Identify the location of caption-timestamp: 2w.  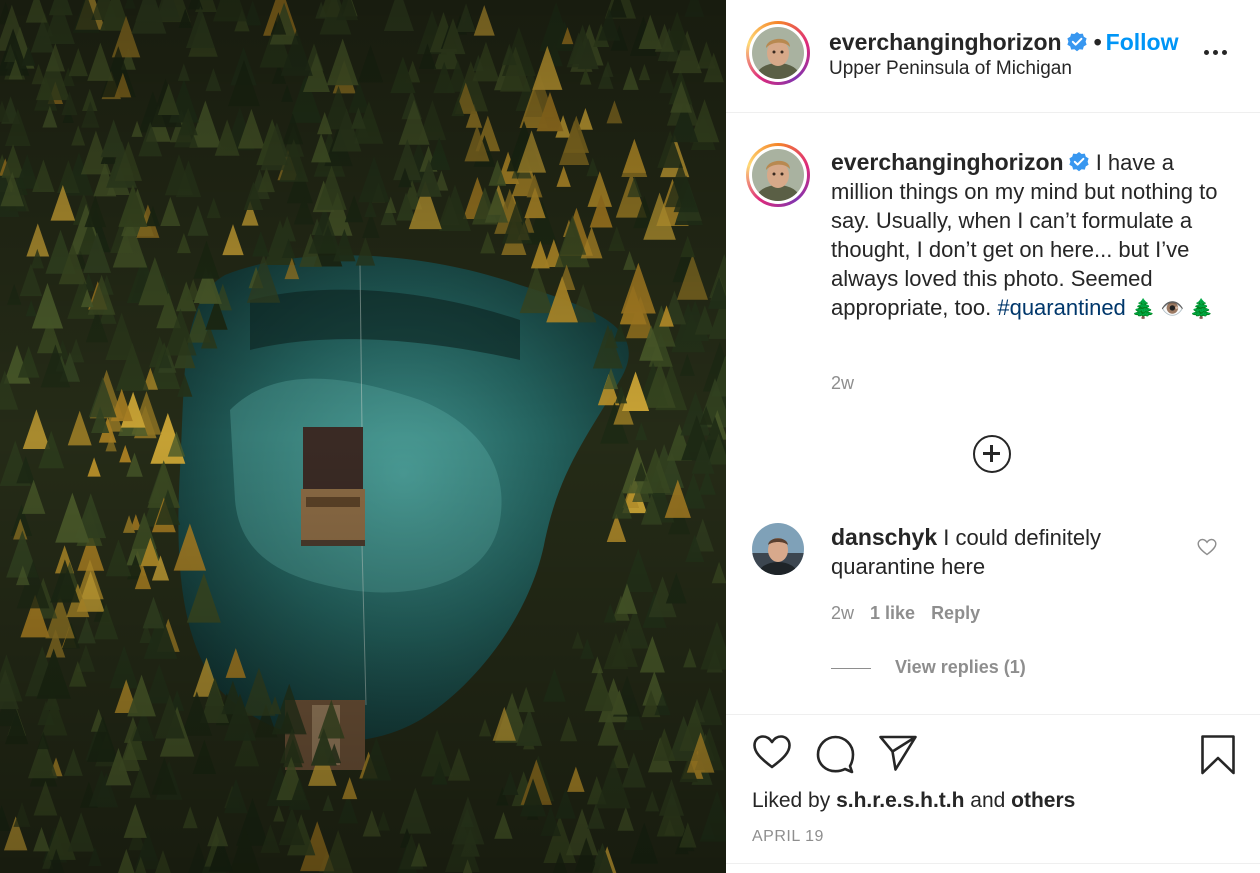
(842, 383).